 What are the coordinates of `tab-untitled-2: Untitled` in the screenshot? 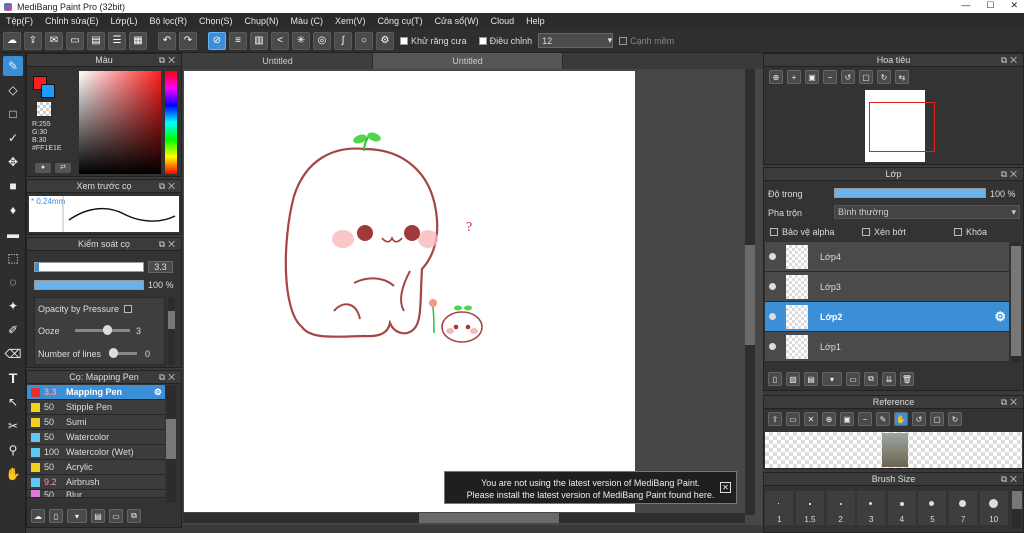 It's located at (468, 61).